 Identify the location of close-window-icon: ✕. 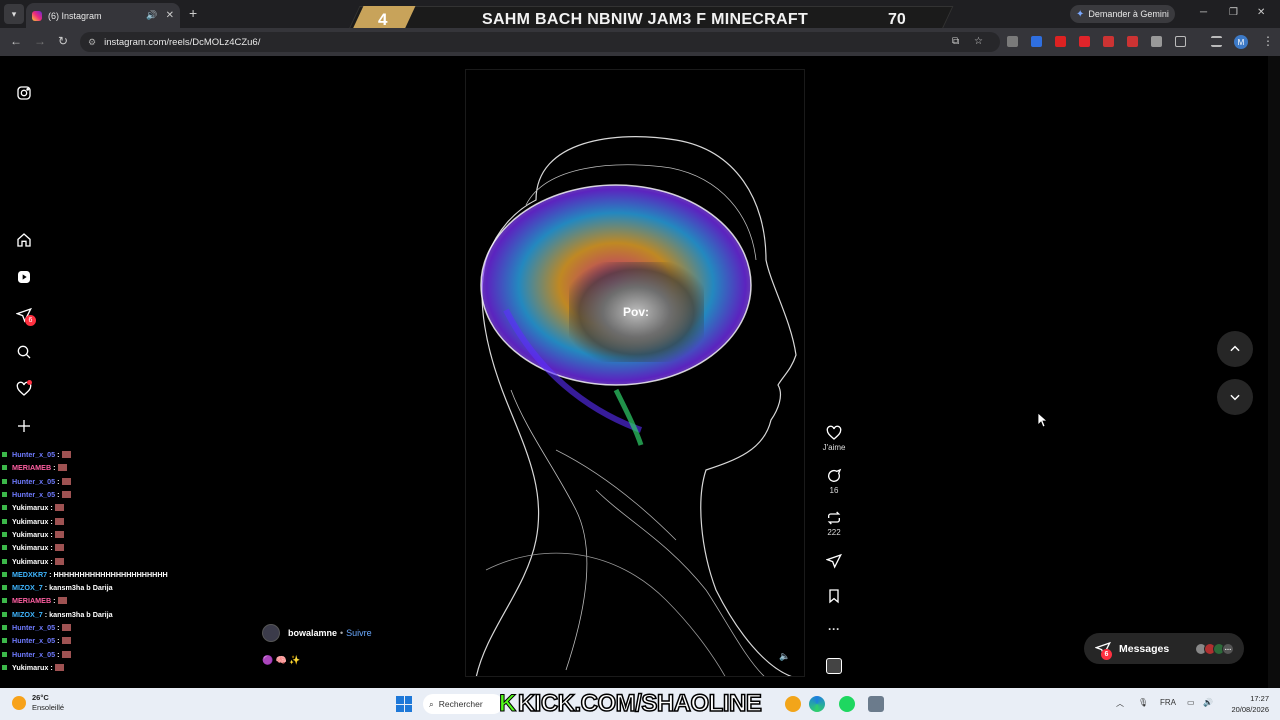
(1261, 12).